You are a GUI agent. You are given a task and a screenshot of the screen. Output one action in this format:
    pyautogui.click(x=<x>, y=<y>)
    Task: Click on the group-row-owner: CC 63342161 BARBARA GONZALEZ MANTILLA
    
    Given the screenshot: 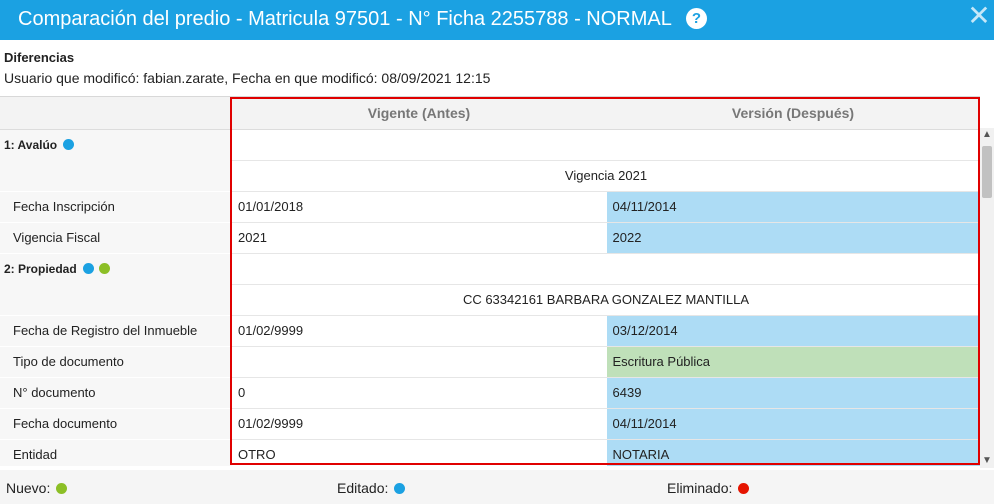 What is the action you would take?
    pyautogui.click(x=490, y=300)
    